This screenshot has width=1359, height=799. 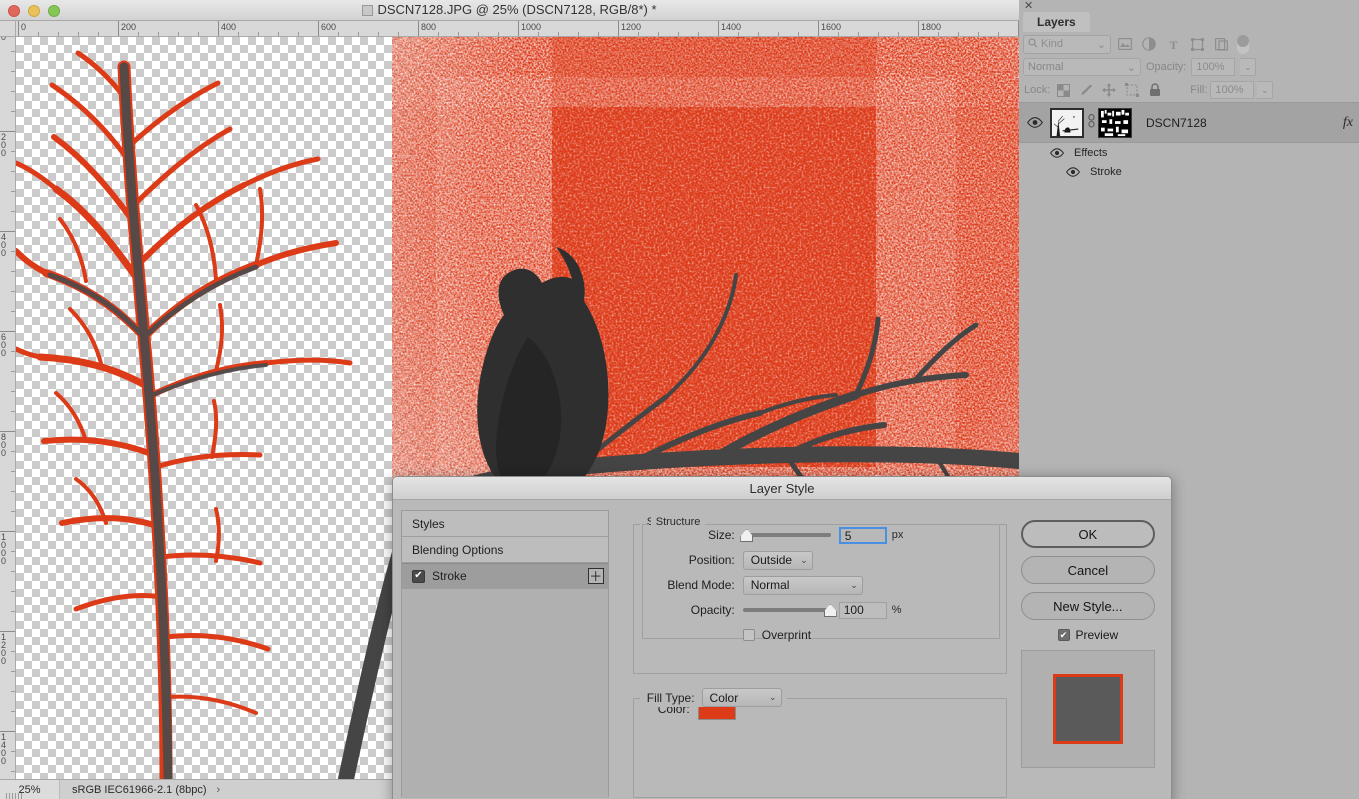 I want to click on opacity-unit: %, so click(x=896, y=610).